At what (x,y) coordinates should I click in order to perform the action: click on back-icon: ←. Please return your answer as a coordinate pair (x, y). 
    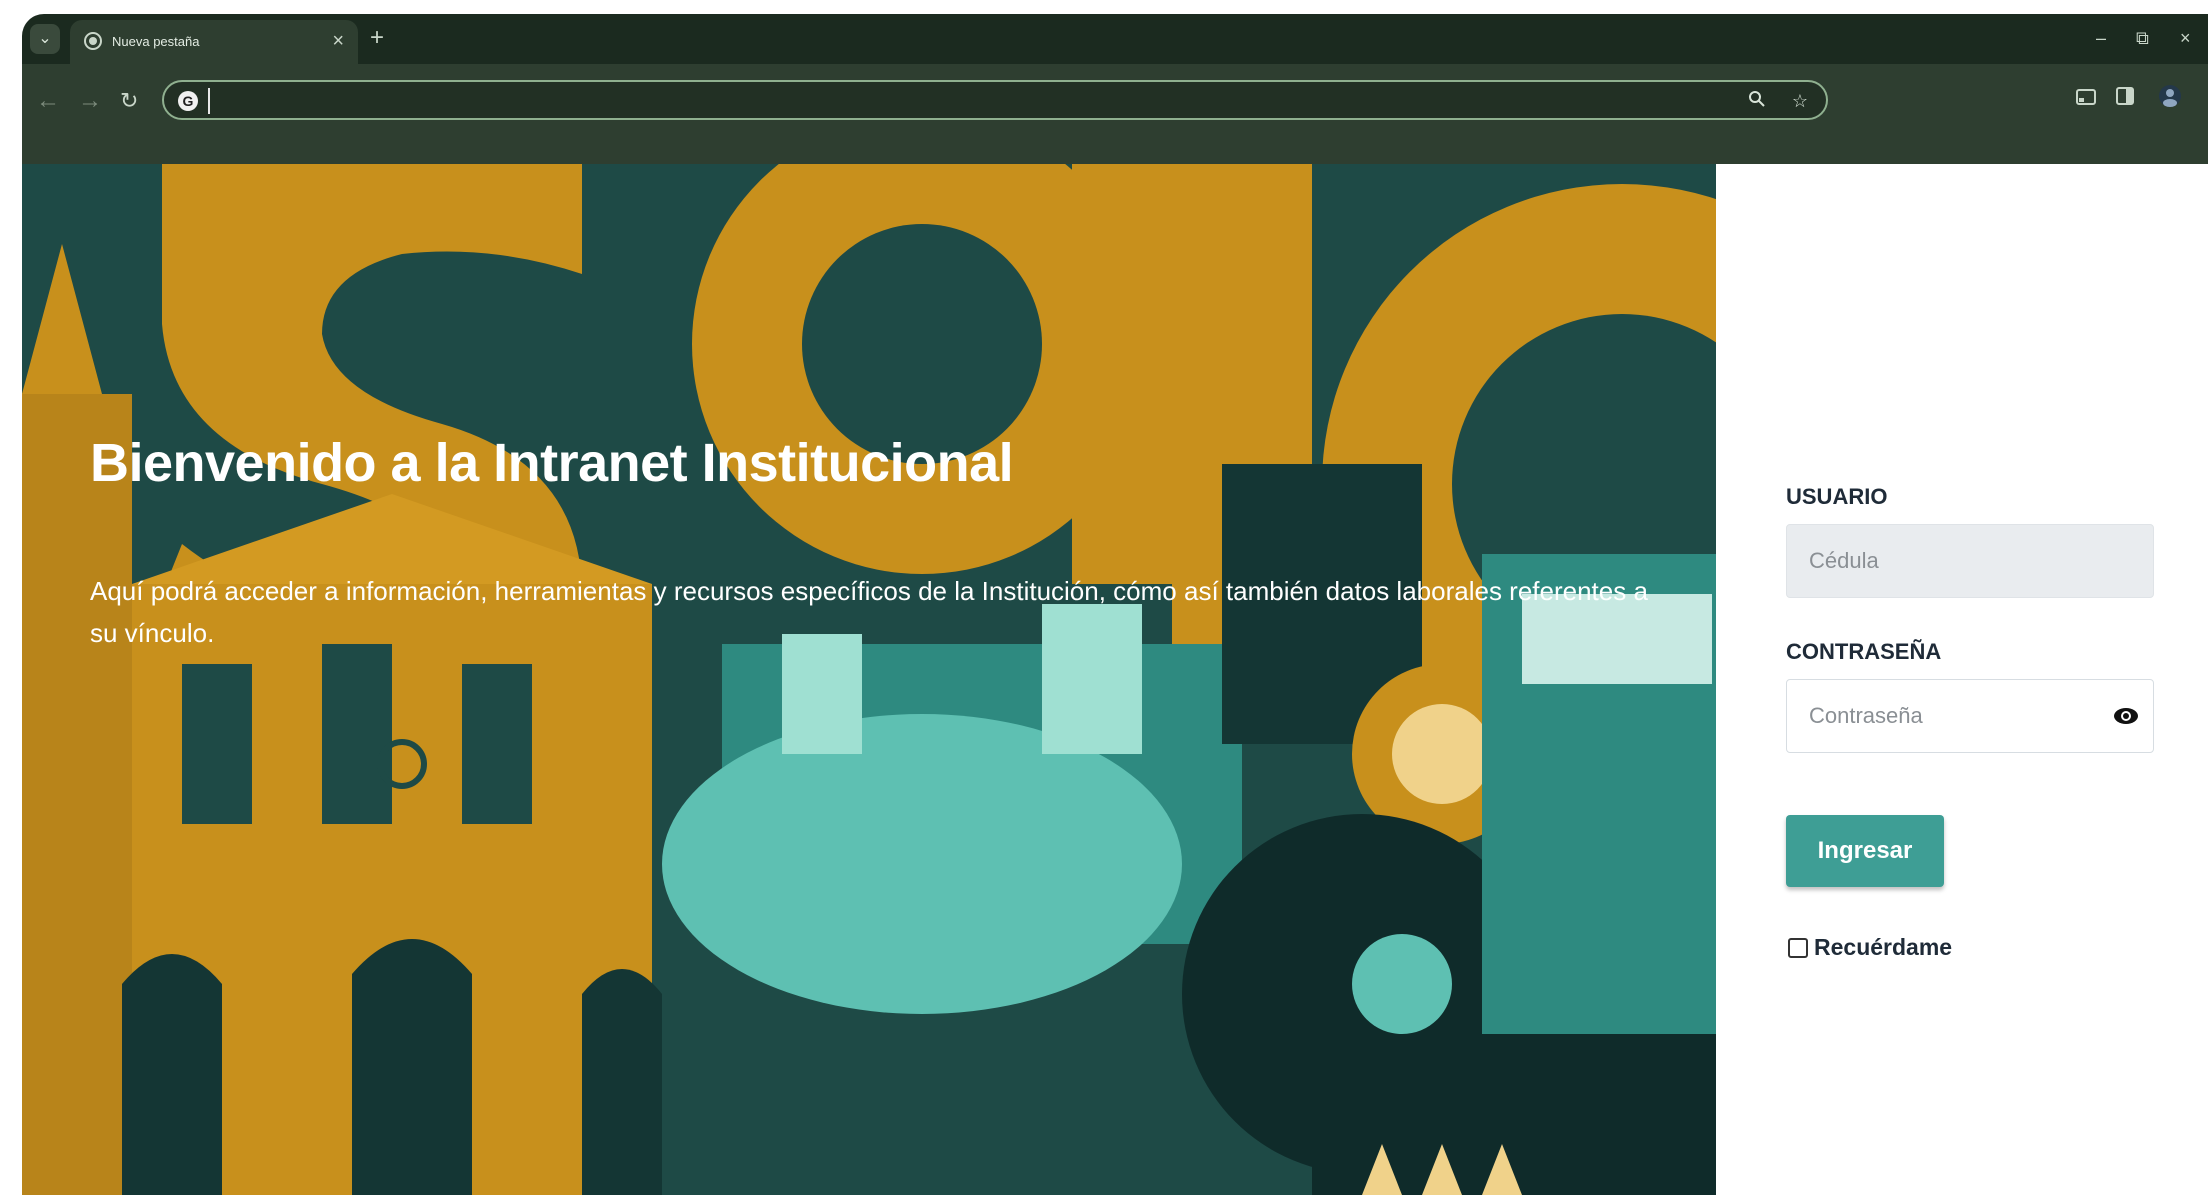
    Looking at the image, I should click on (48, 101).